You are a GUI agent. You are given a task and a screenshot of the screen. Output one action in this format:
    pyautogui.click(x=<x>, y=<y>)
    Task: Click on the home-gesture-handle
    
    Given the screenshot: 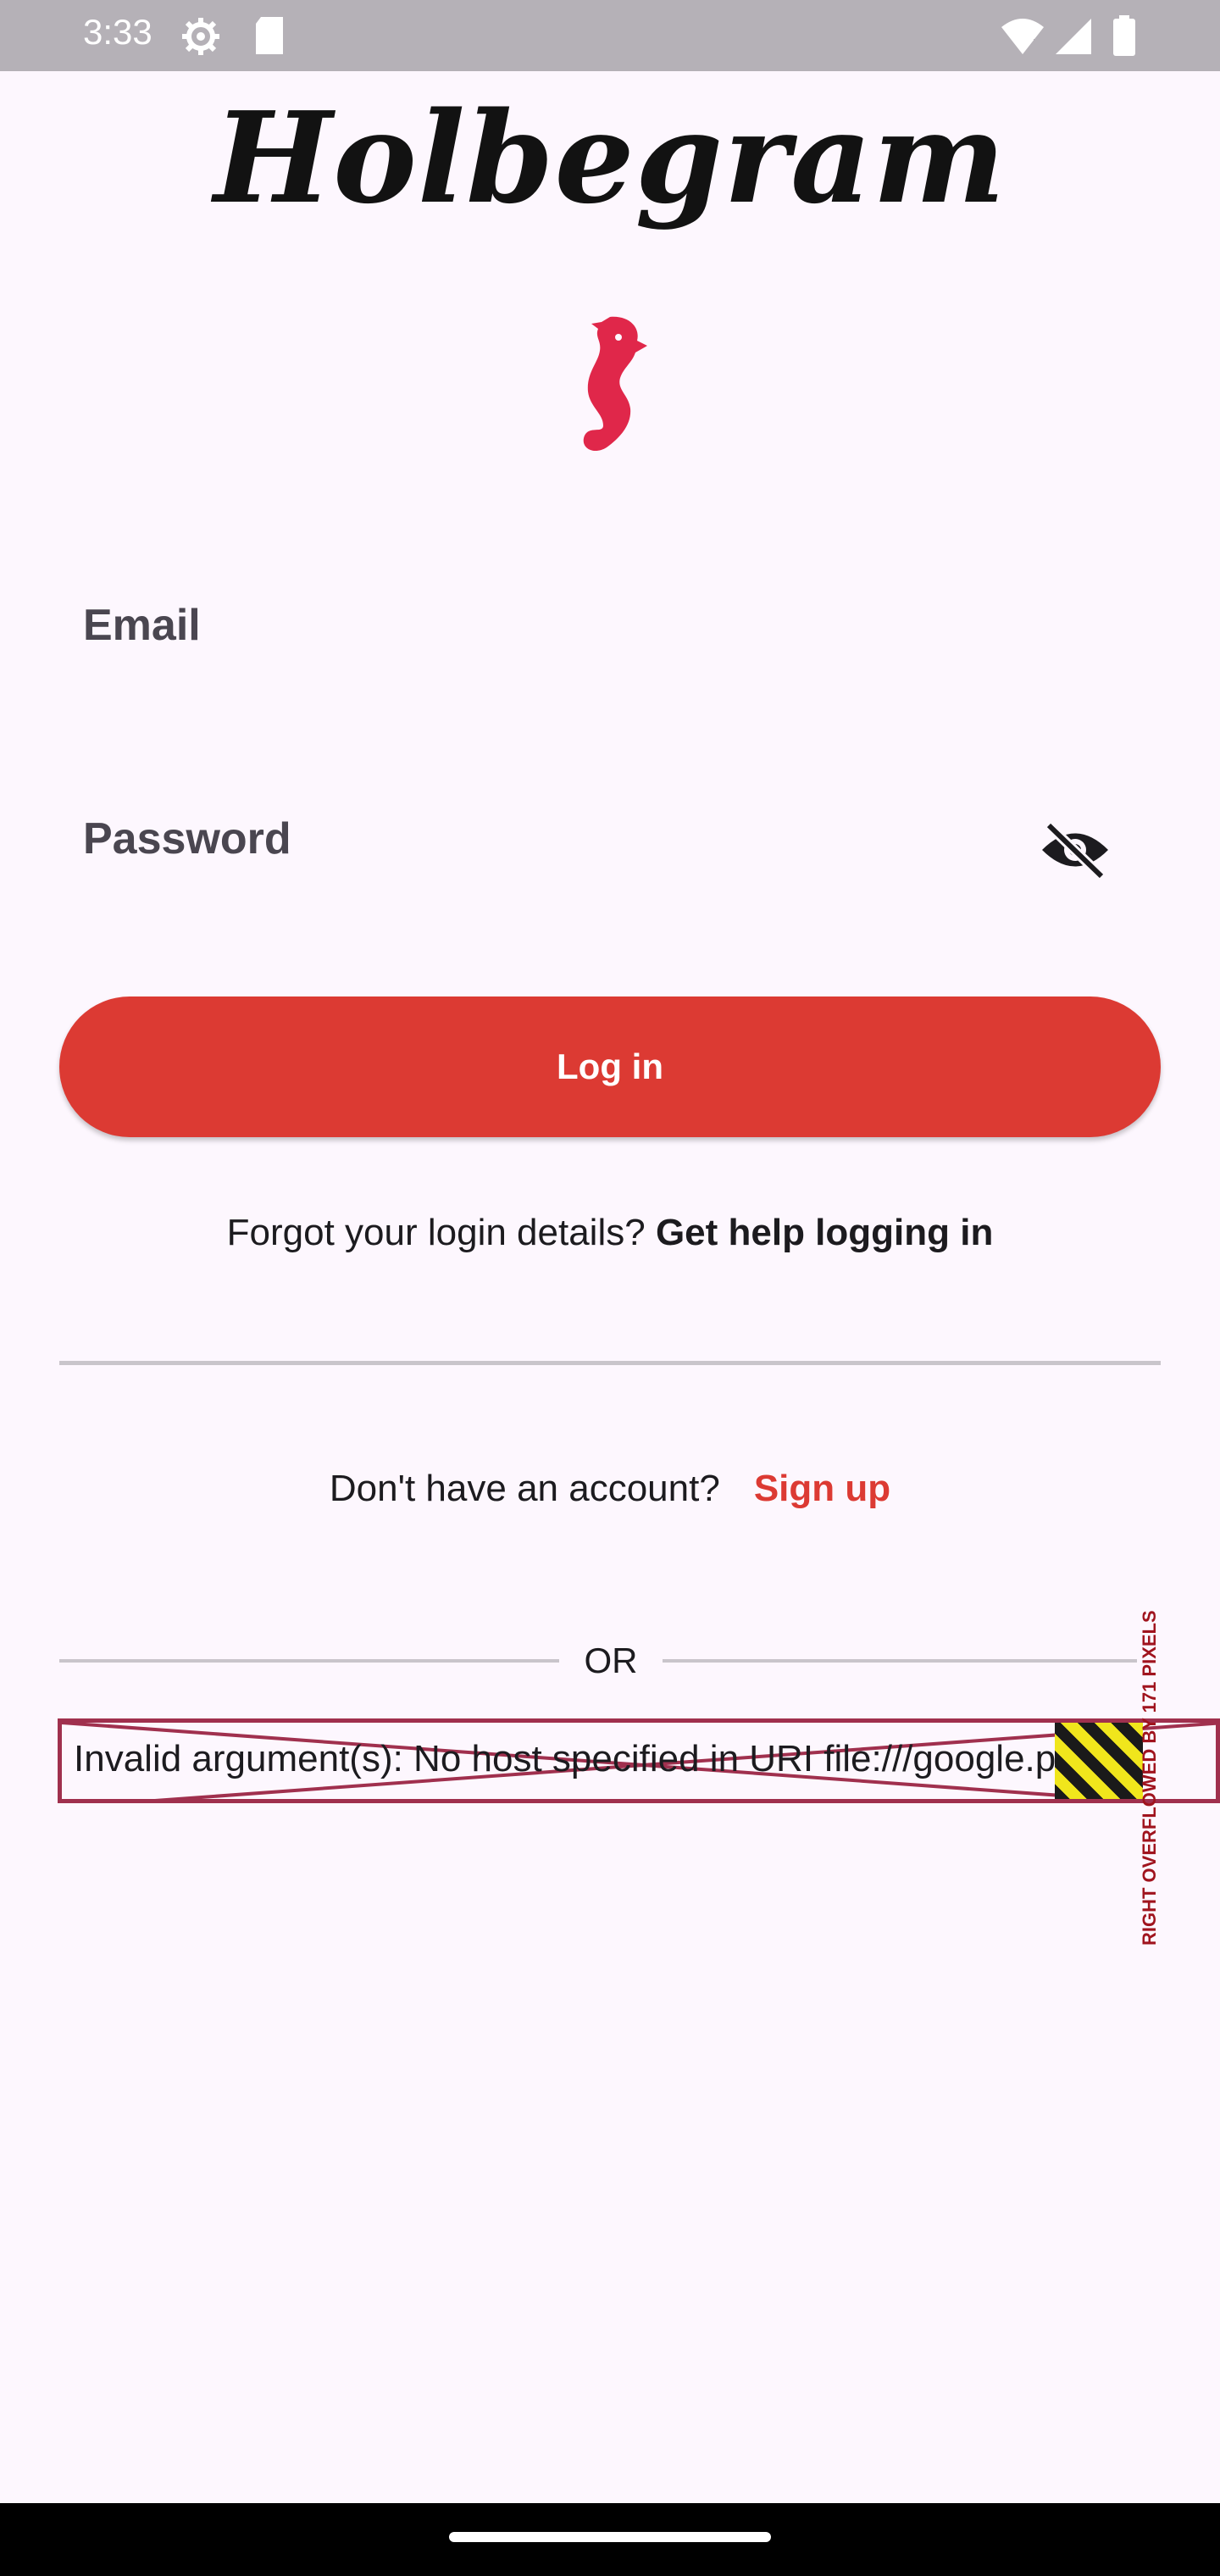 What is the action you would take?
    pyautogui.click(x=610, y=2537)
    